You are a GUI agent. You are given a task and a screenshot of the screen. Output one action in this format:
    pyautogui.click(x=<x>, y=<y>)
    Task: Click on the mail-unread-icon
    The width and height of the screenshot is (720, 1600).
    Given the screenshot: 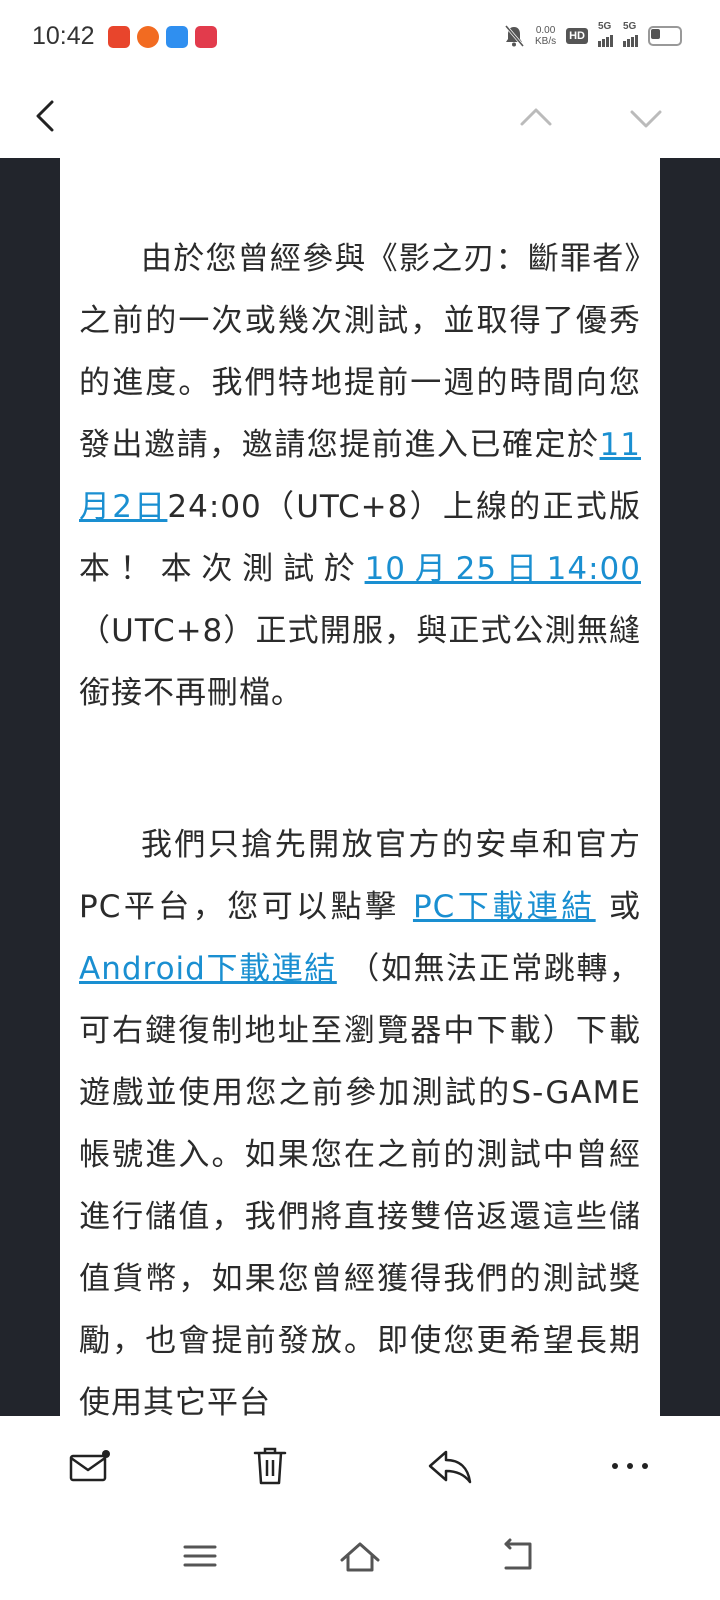 What is the action you would take?
    pyautogui.click(x=89, y=1466)
    